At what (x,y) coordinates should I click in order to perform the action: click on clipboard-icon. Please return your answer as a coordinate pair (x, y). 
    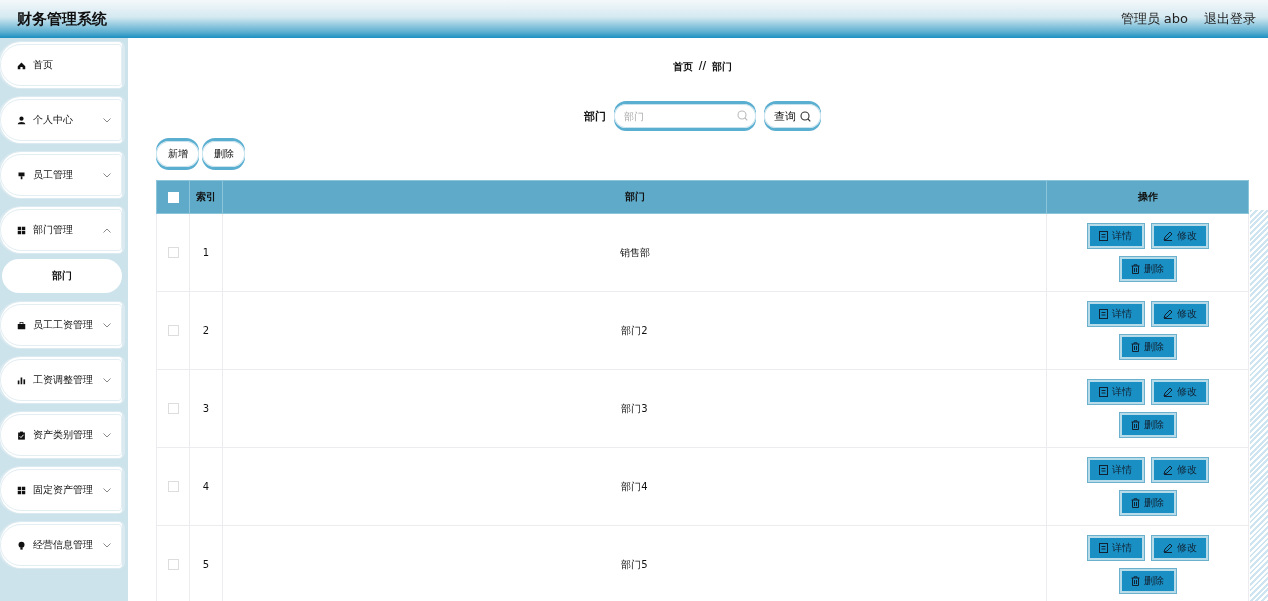
    Looking at the image, I should click on (21, 435).